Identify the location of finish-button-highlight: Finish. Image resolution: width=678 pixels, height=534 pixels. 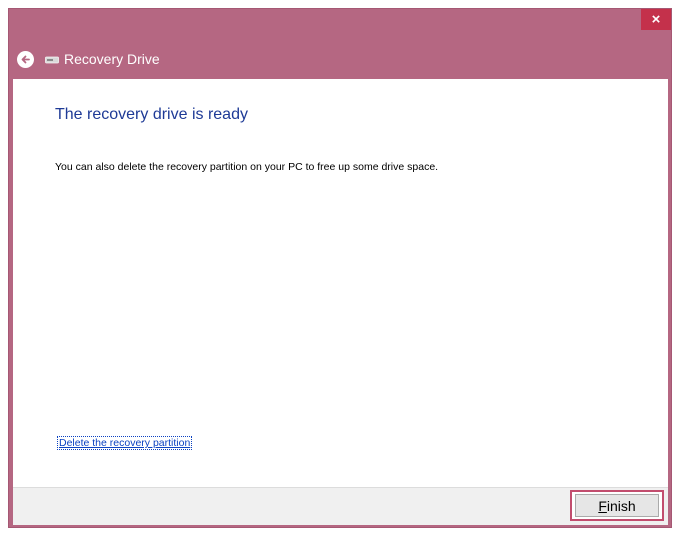
(617, 505).